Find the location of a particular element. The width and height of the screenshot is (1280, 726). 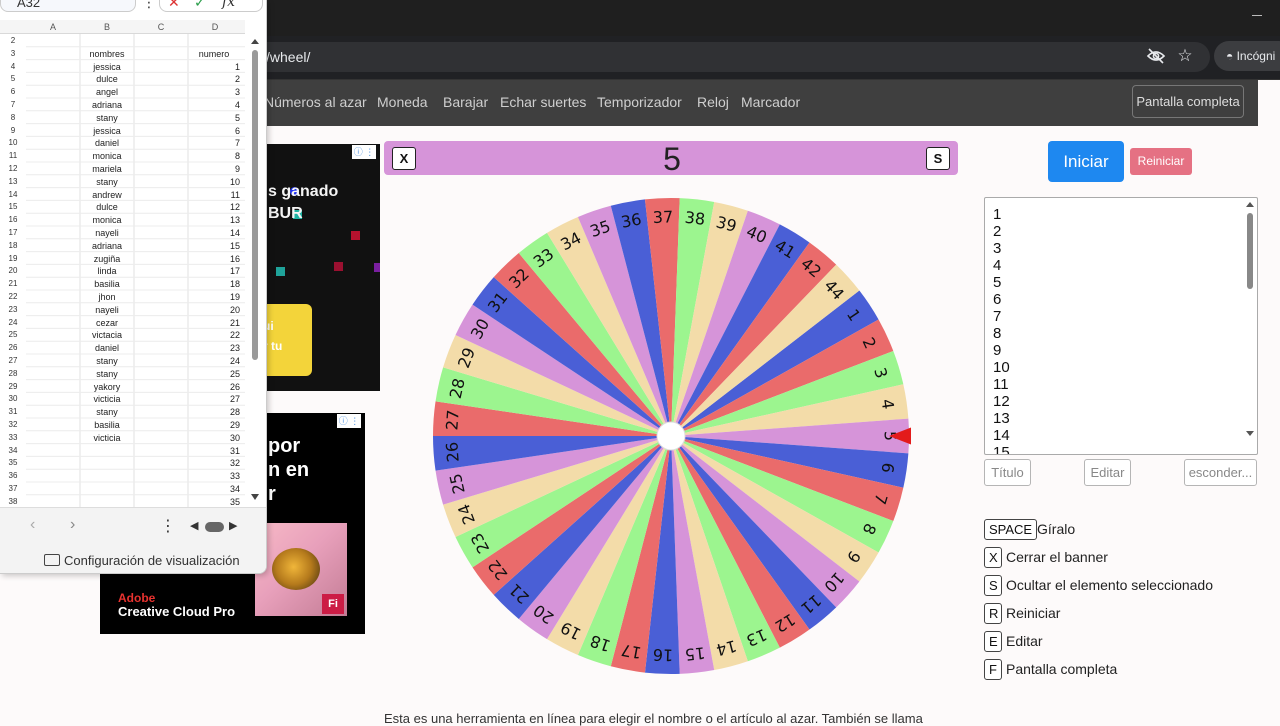

cancel-icon: ✕ is located at coordinates (174, 5).